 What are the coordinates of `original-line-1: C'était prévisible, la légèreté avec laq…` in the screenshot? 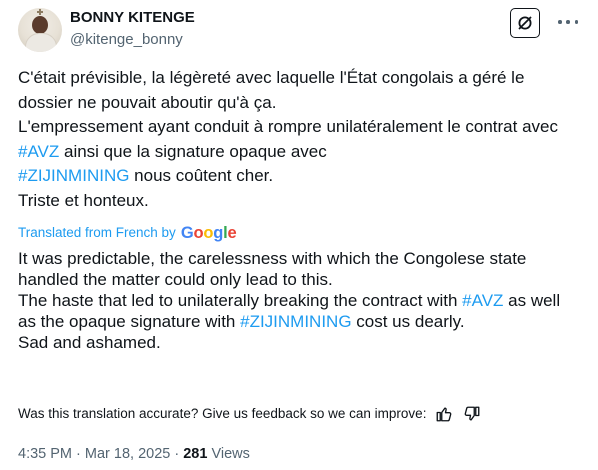 It's located at (271, 90).